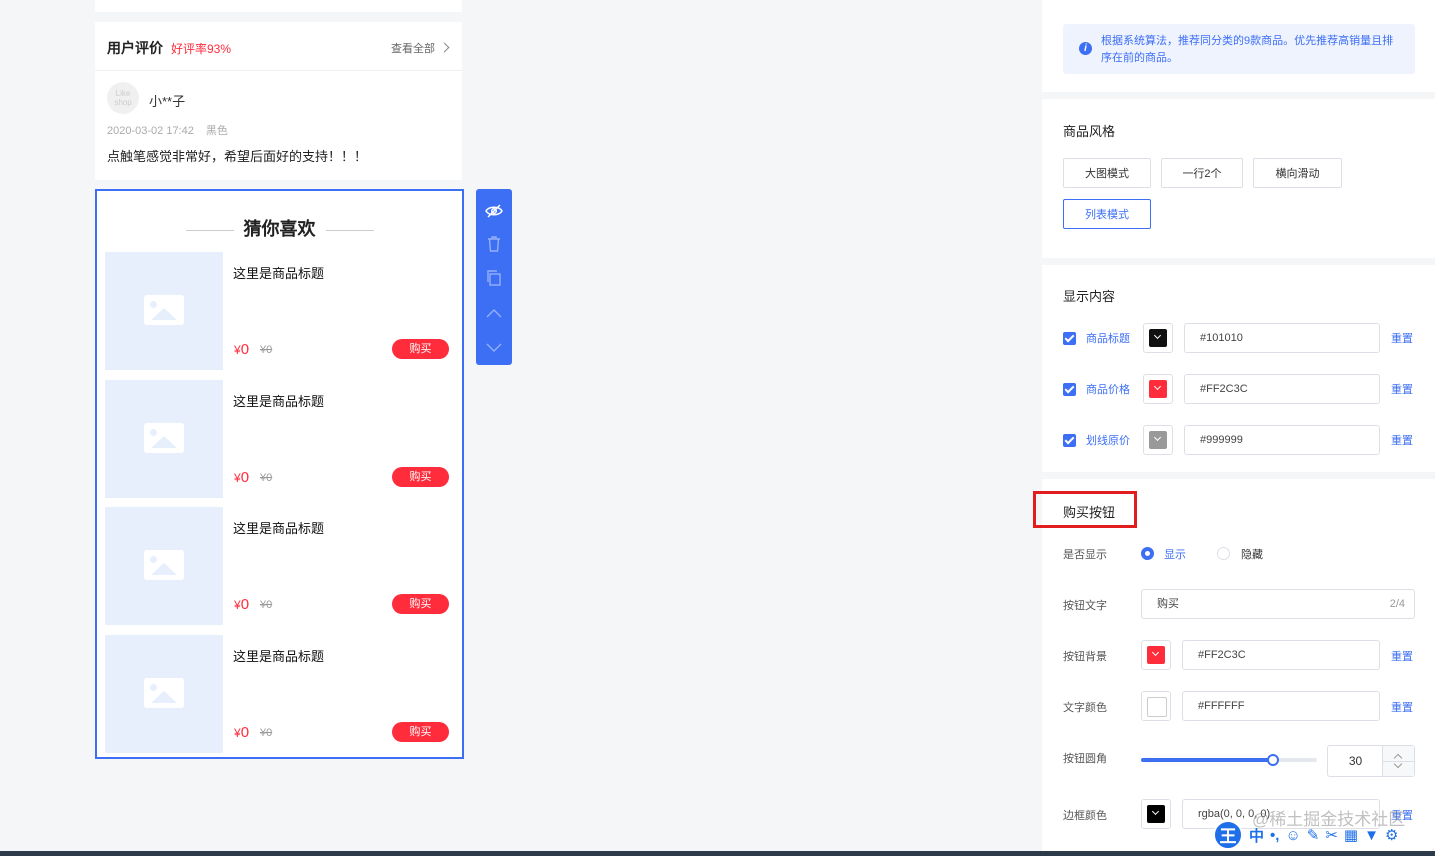 Image resolution: width=1435 pixels, height=856 pixels. Describe the element at coordinates (717, 853) in the screenshot. I see `taskbar-edge` at that location.